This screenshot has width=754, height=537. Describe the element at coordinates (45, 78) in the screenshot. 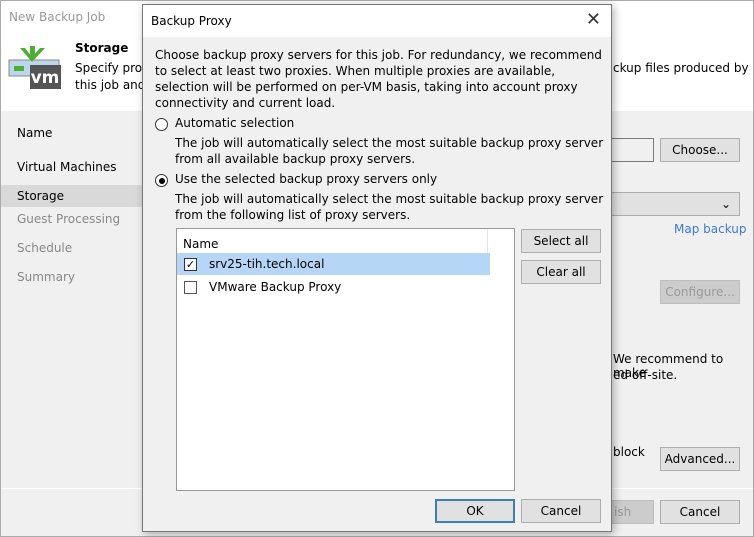

I see `svg-text: vm` at that location.